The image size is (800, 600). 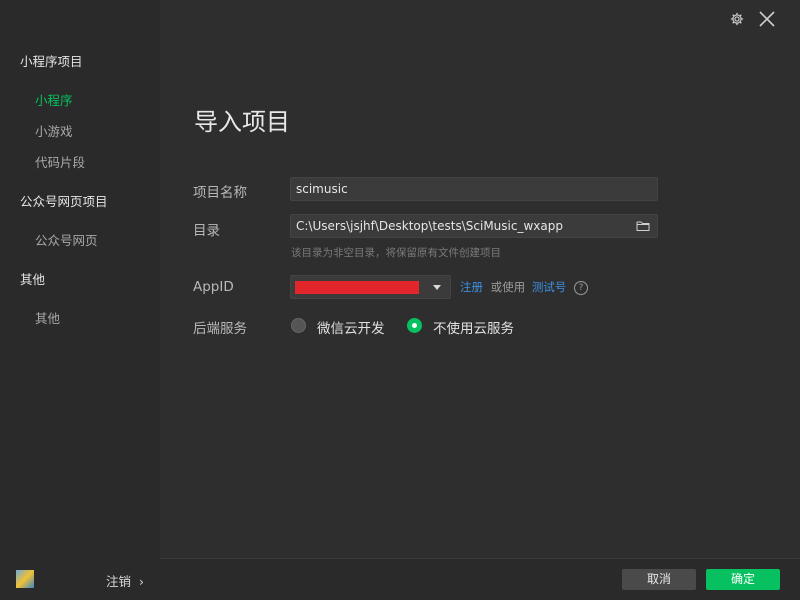 I want to click on radio-no-cloud, so click(x=414, y=325).